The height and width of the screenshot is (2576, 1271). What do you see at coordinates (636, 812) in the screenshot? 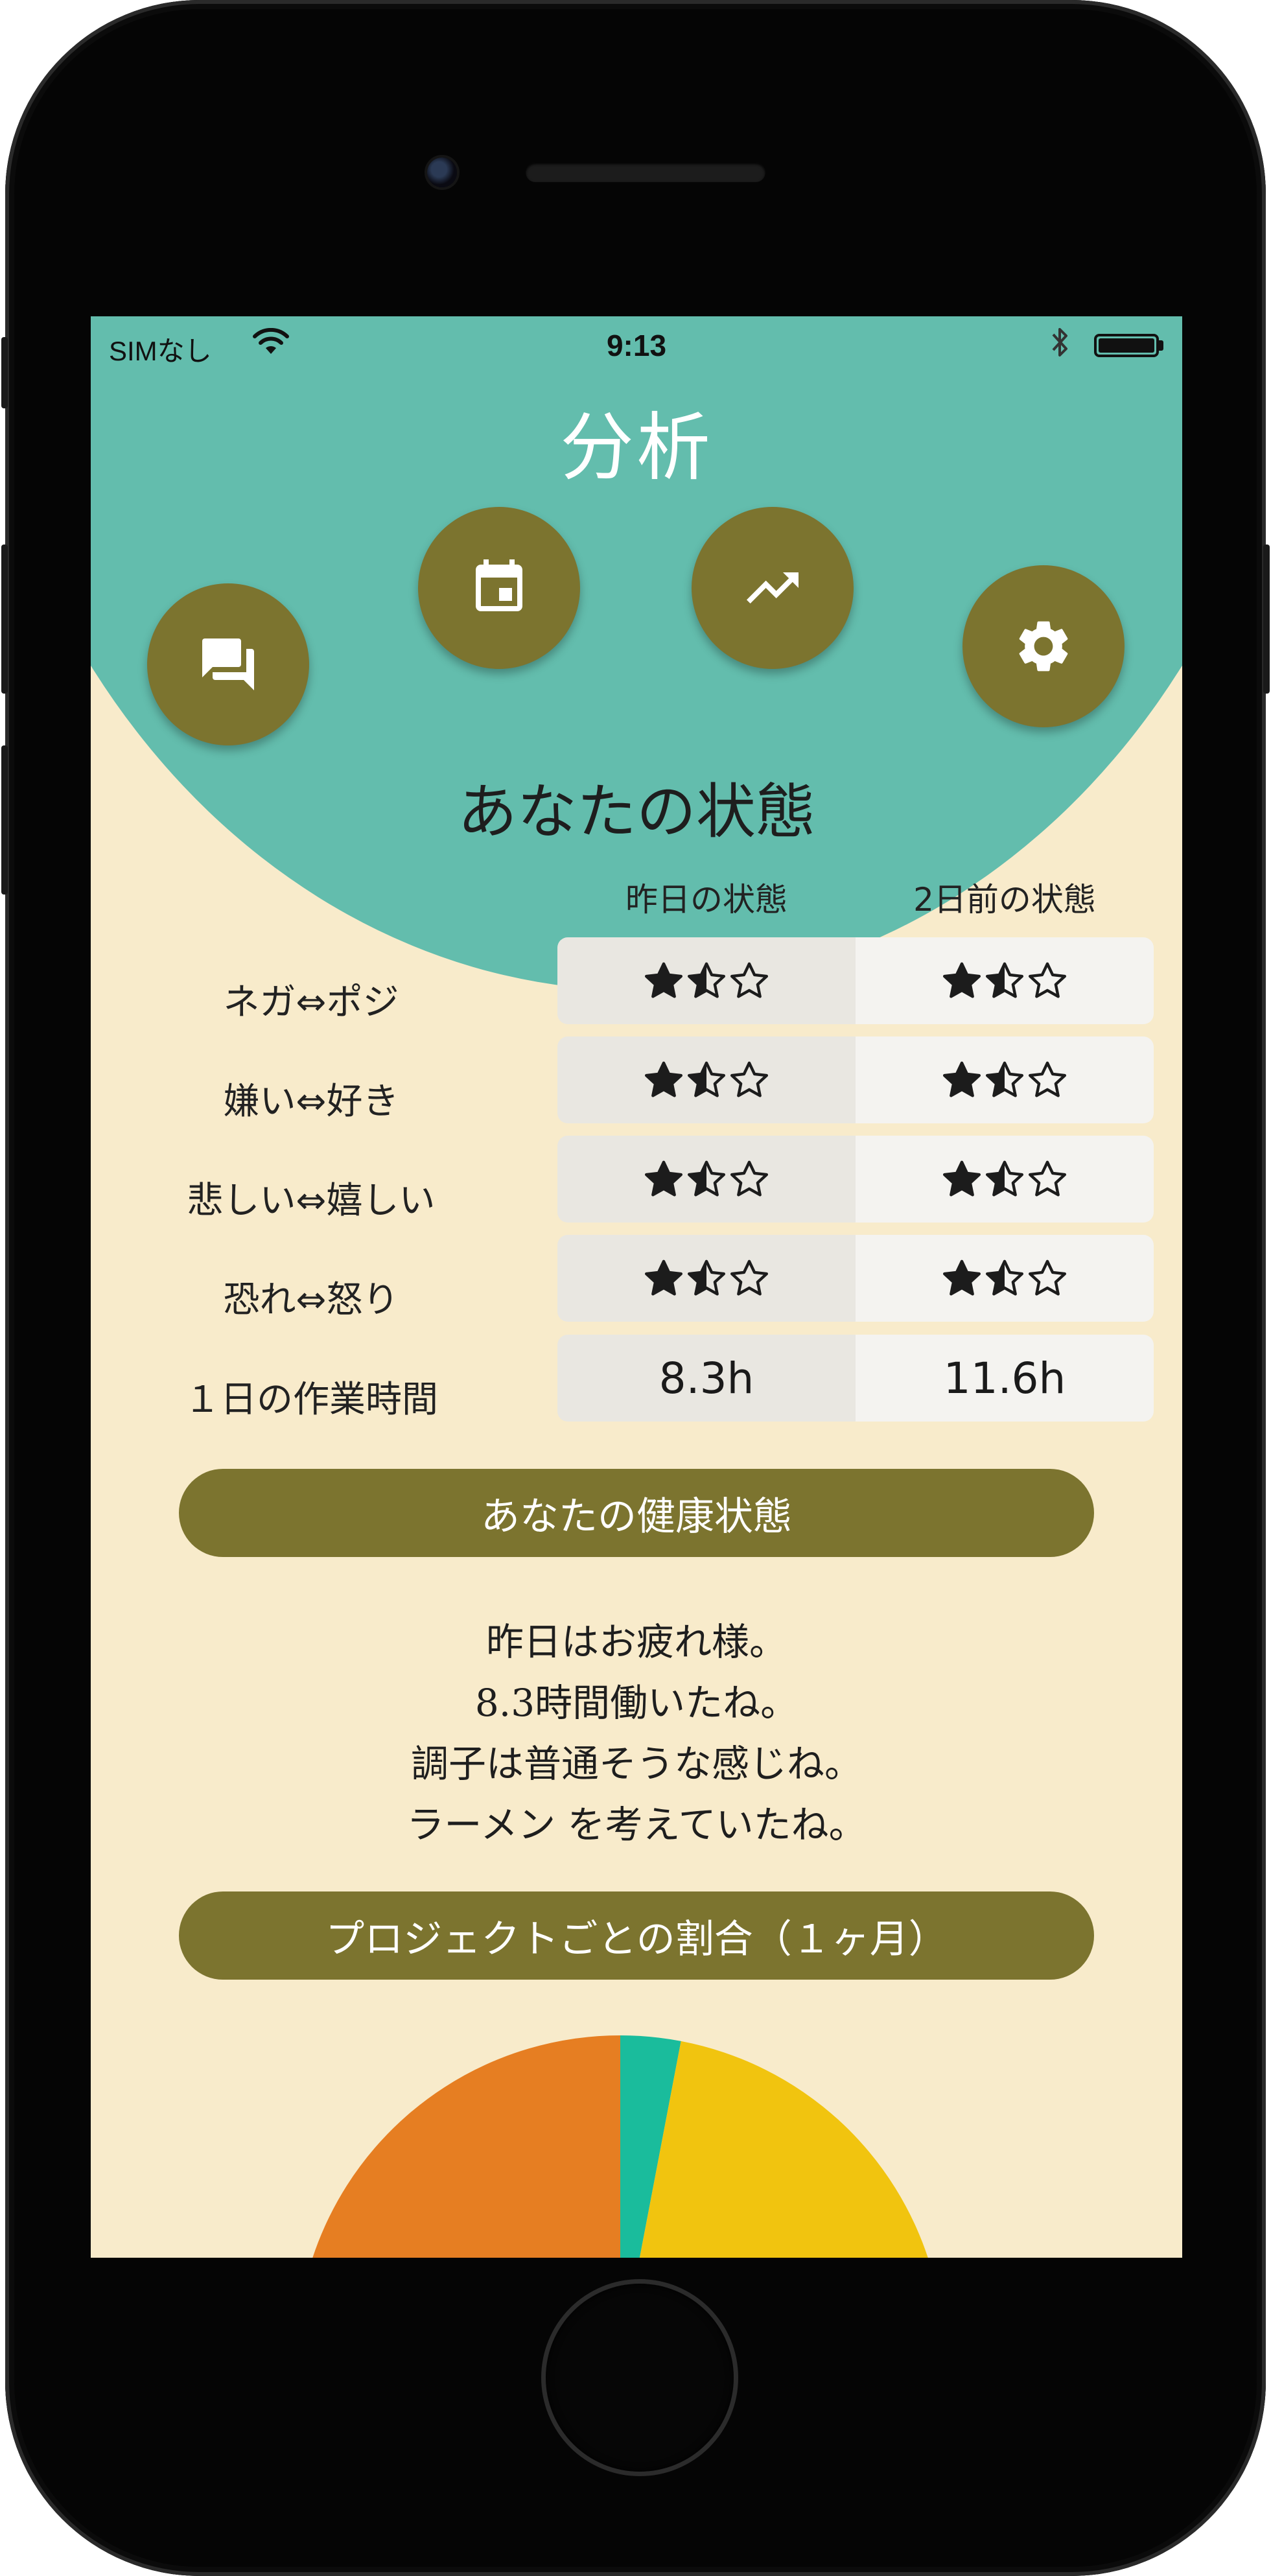
I see `state-section-title: あなたの状態` at bounding box center [636, 812].